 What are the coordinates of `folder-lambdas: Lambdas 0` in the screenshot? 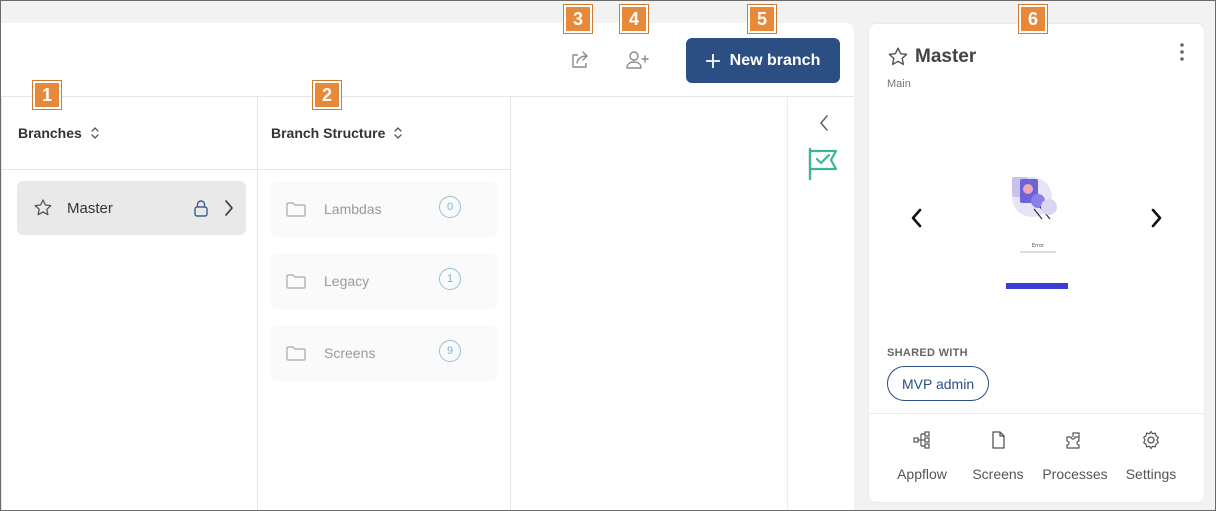 It's located at (384, 209).